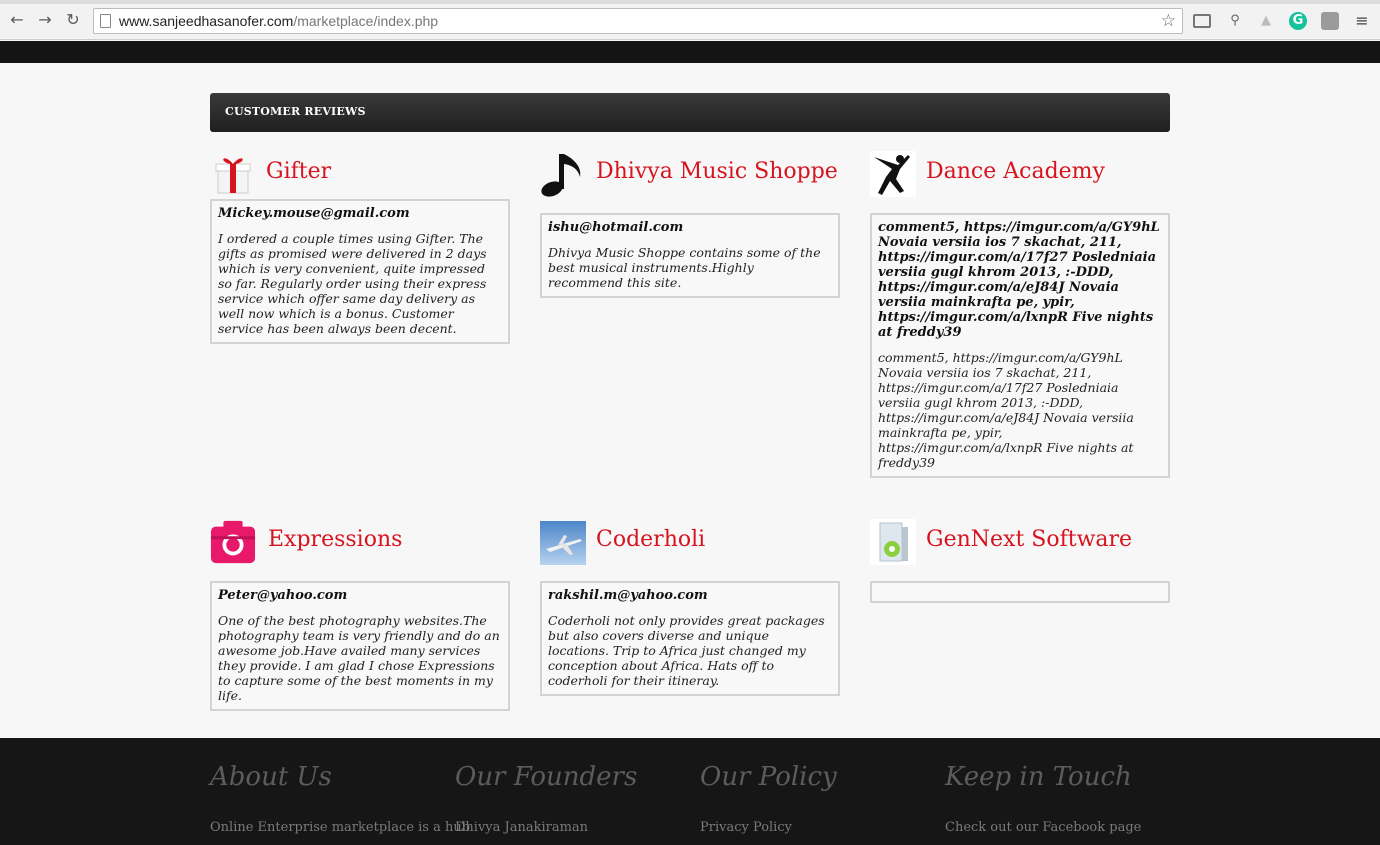 This screenshot has width=1380, height=845. I want to click on airplane-icon, so click(563, 543).